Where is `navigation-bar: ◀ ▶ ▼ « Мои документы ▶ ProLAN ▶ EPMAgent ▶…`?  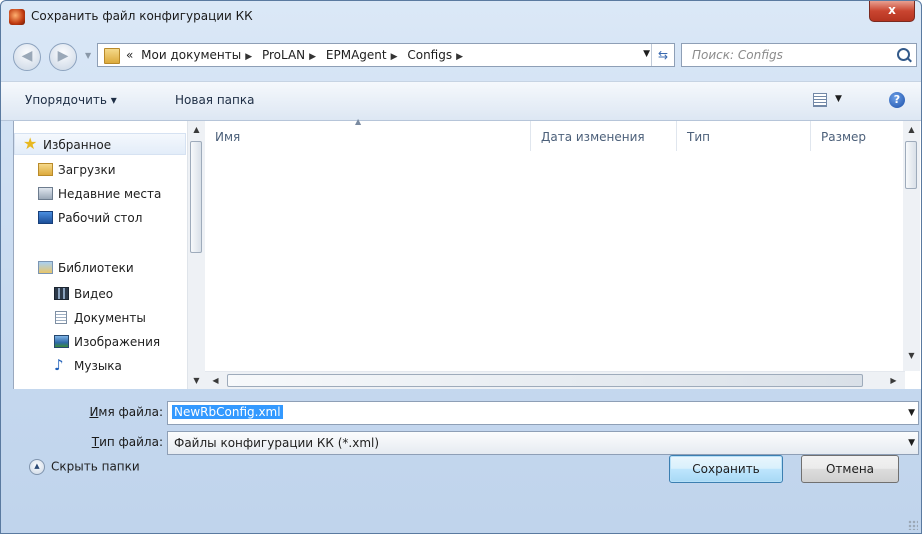 navigation-bar: ◀ ▶ ▼ « Мои документы ▶ ProLAN ▶ EPMAgent ▶… is located at coordinates (461, 57).